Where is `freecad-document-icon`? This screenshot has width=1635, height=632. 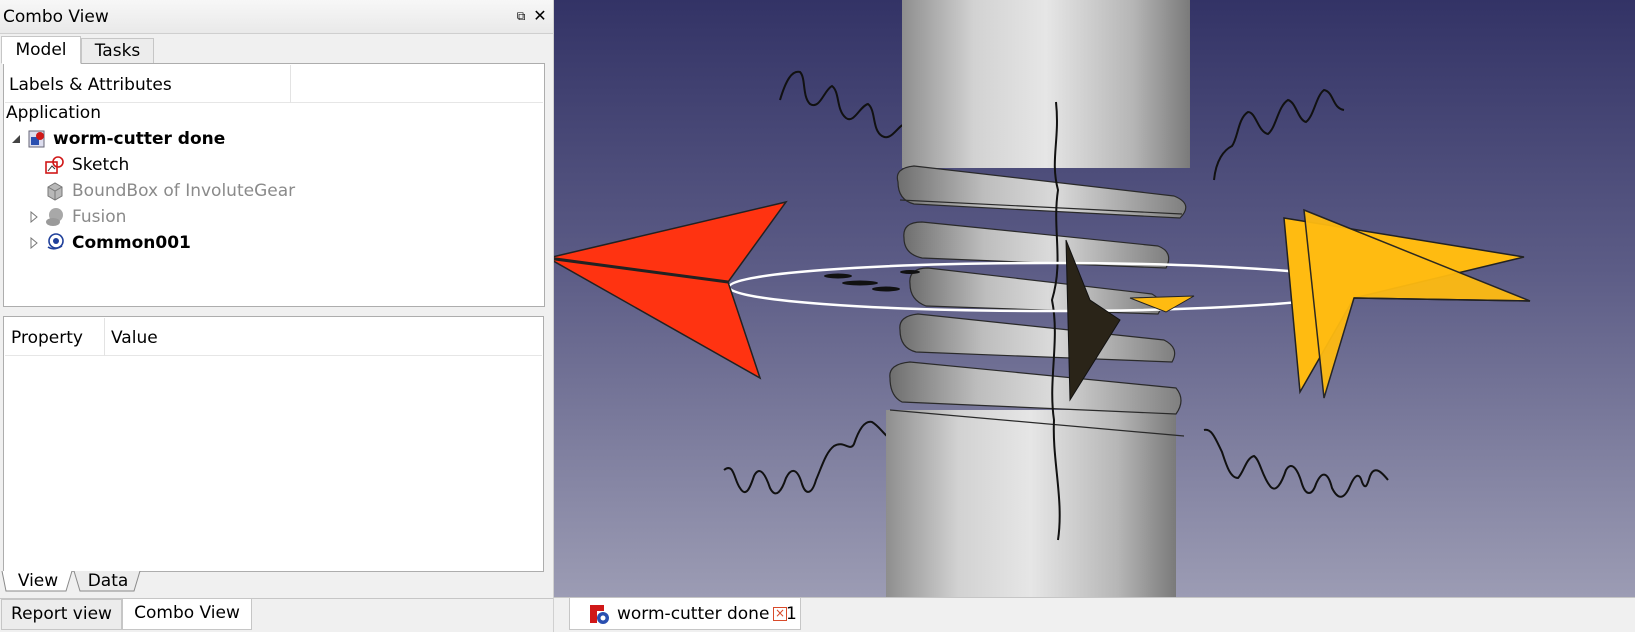
freecad-document-icon is located at coordinates (599, 614).